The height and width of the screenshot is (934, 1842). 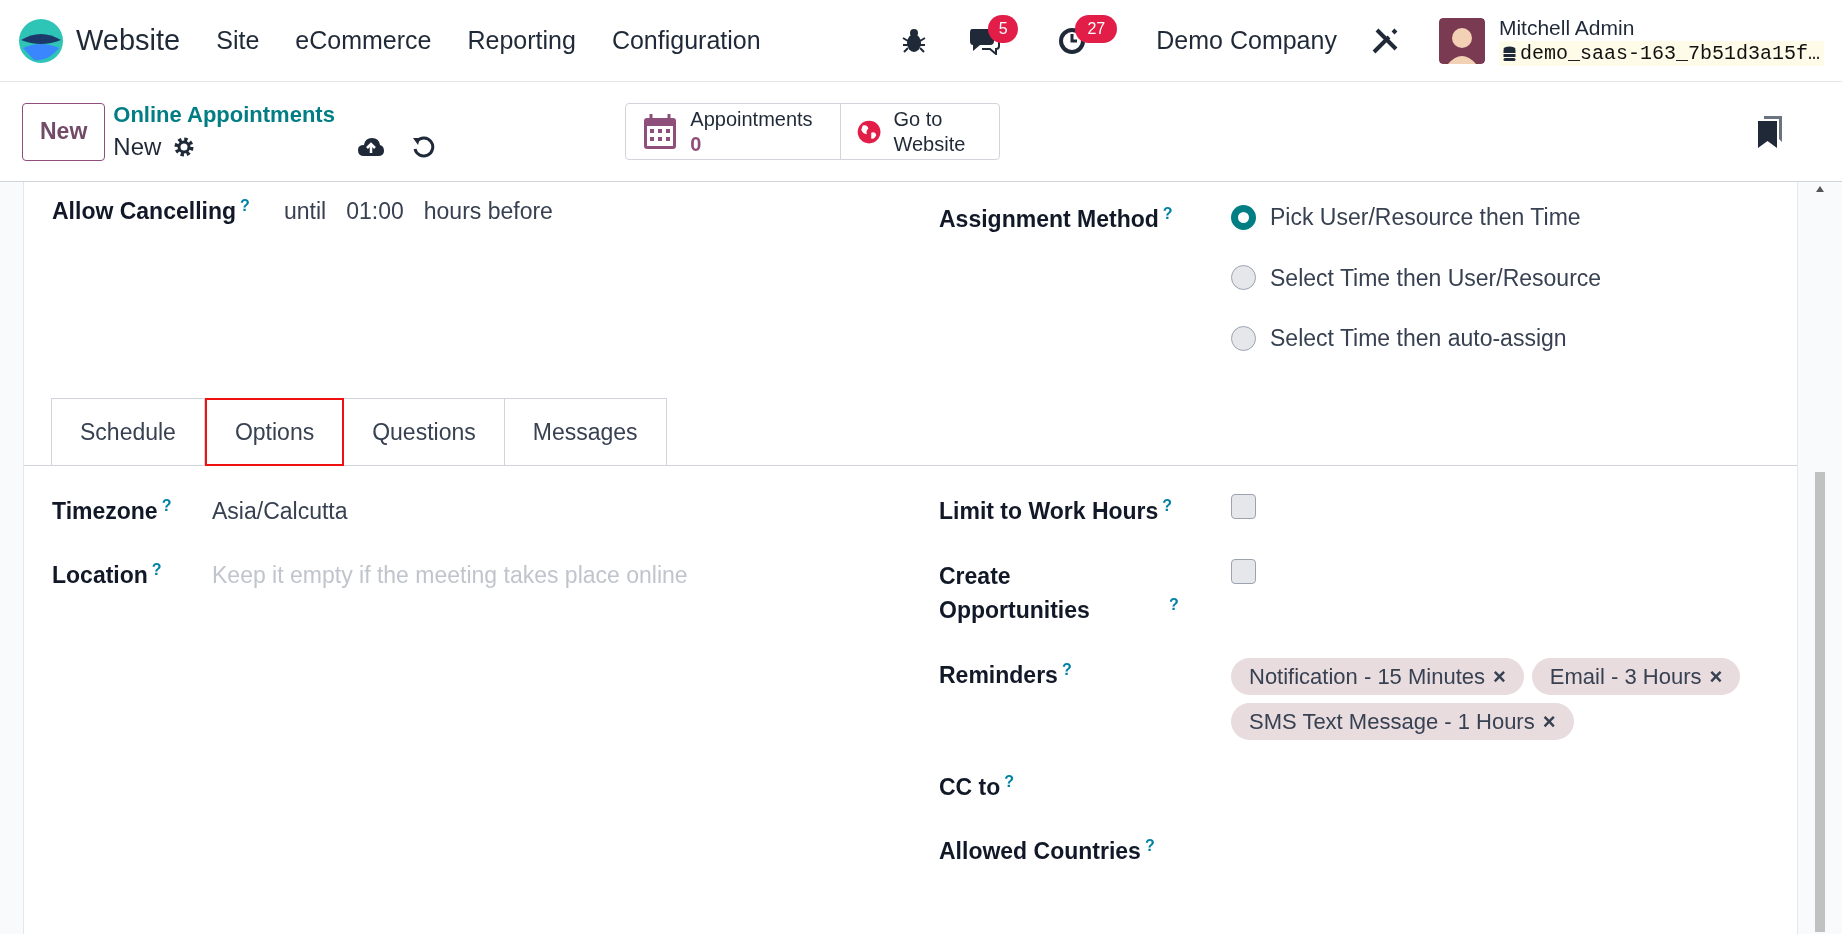 I want to click on undo-icon, so click(x=423, y=147).